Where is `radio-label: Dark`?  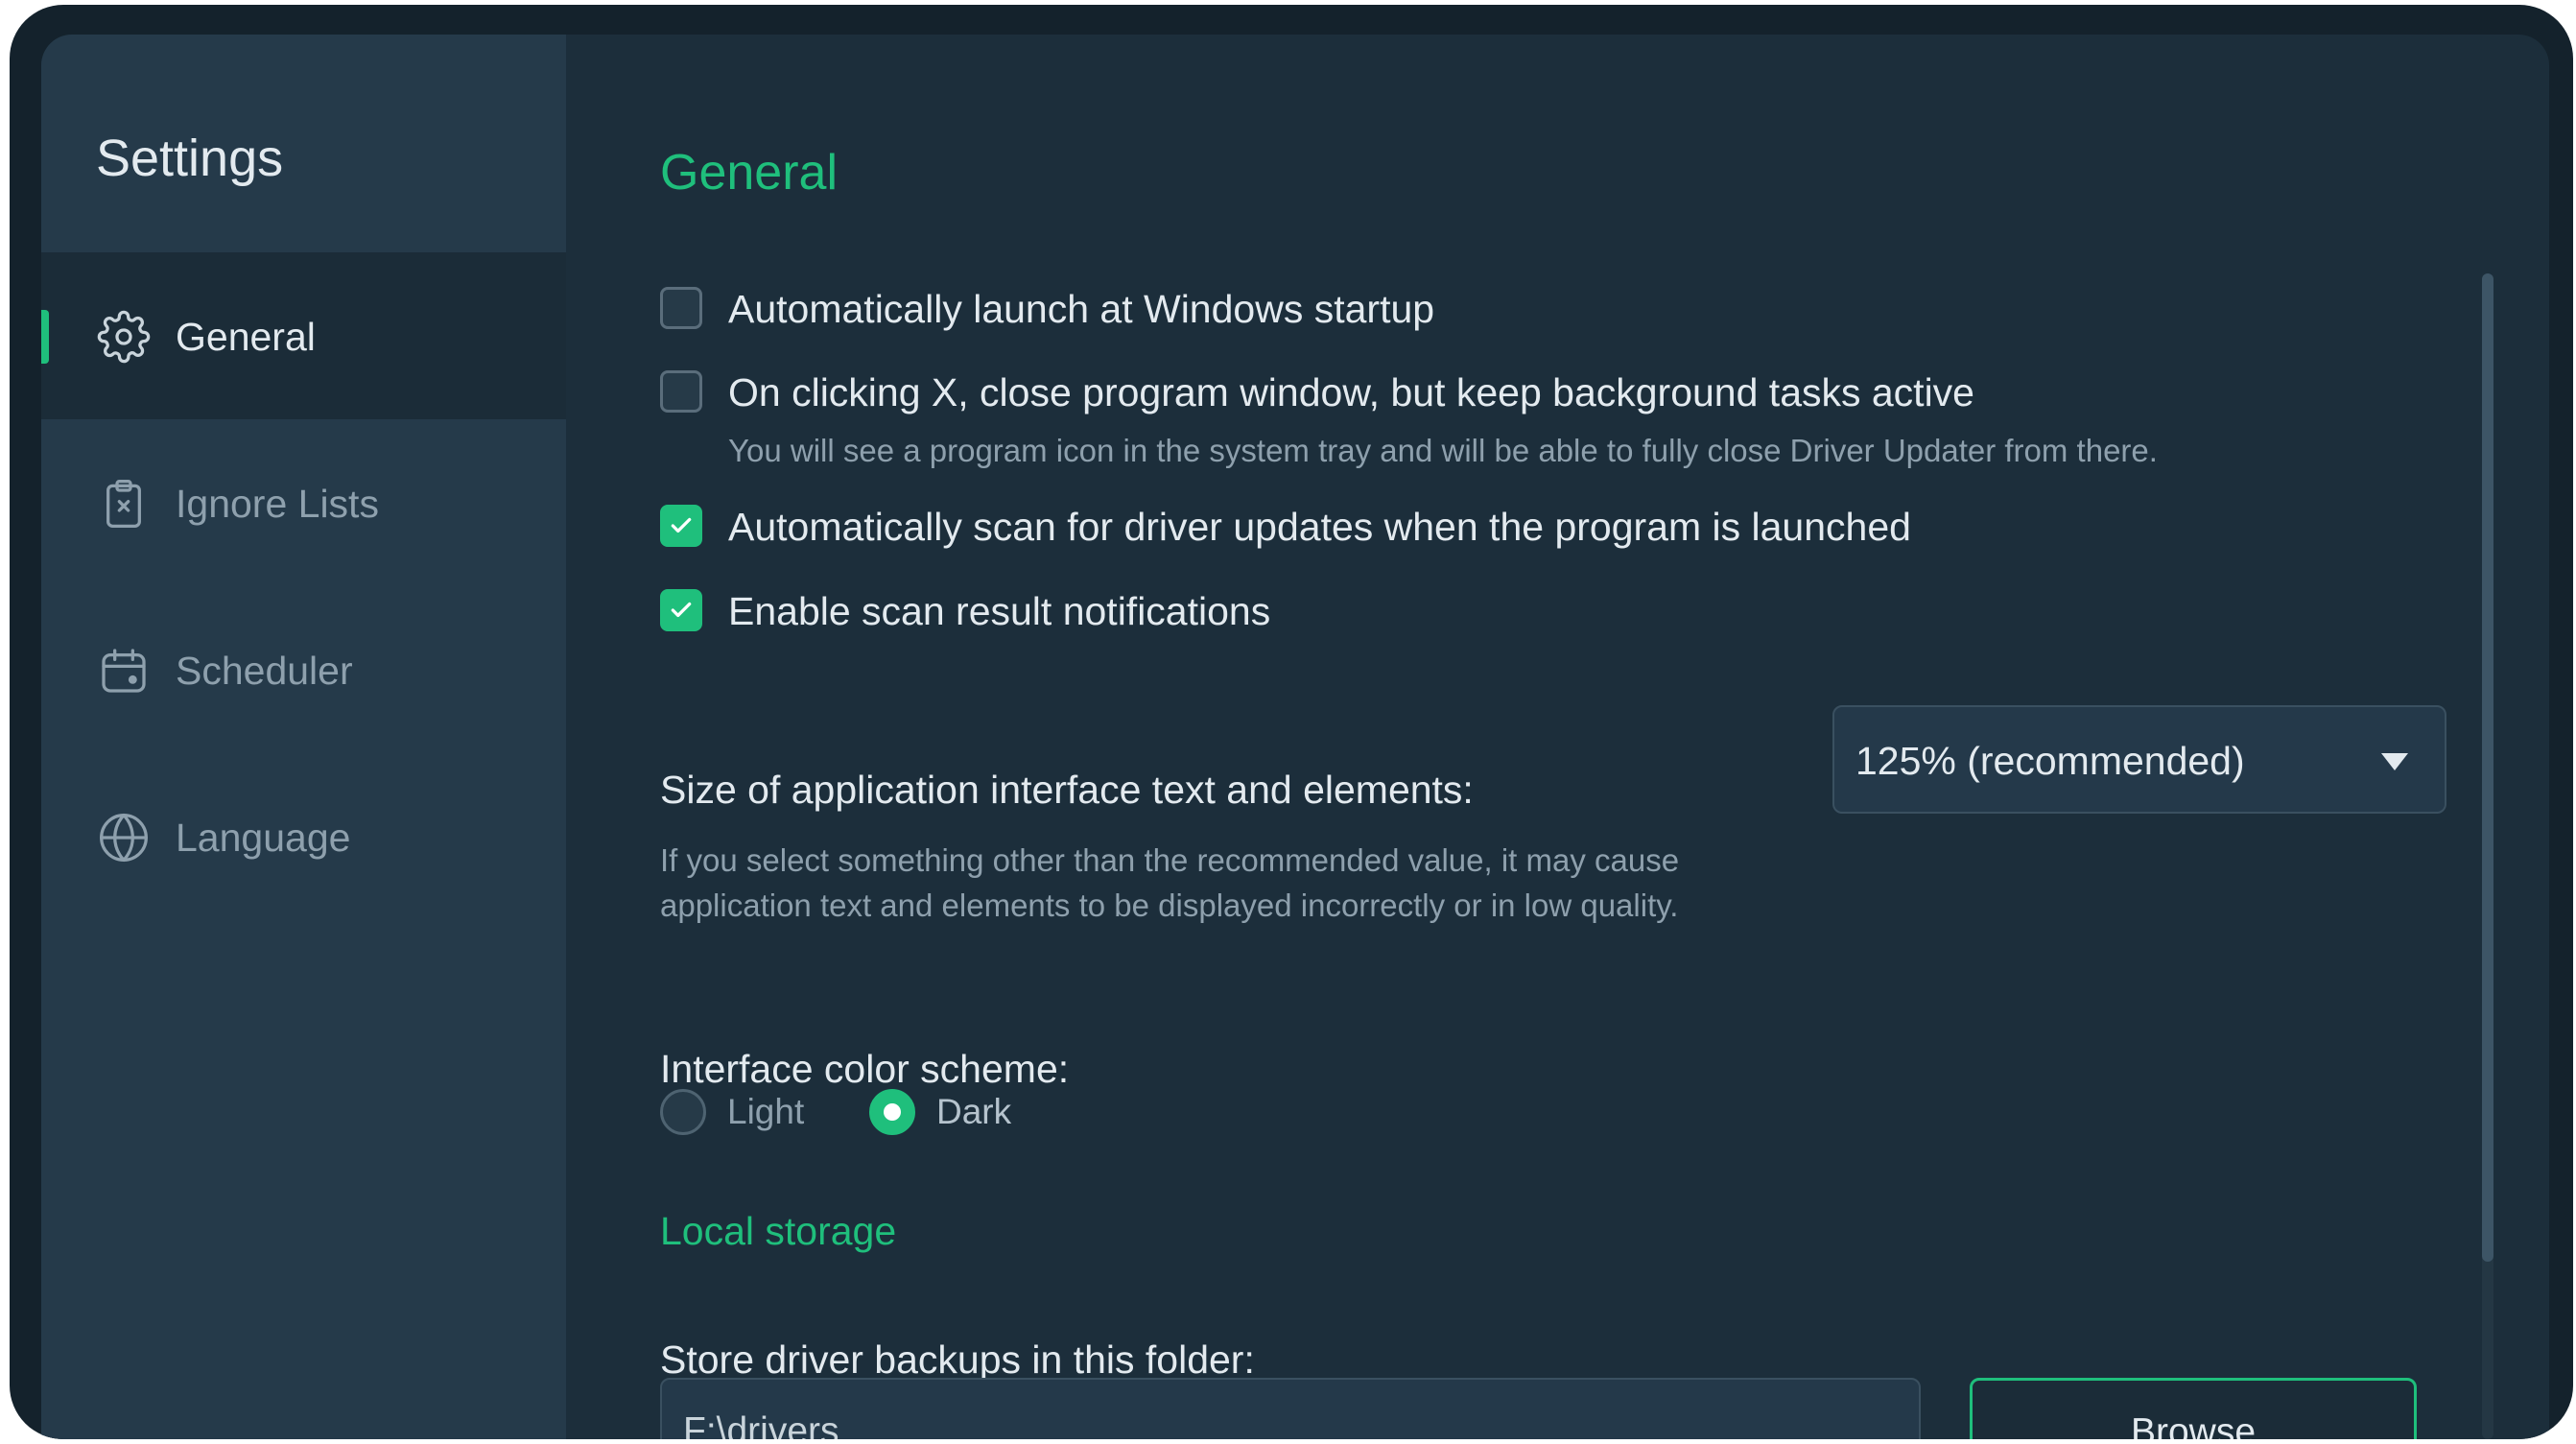
radio-label: Dark is located at coordinates (974, 1111).